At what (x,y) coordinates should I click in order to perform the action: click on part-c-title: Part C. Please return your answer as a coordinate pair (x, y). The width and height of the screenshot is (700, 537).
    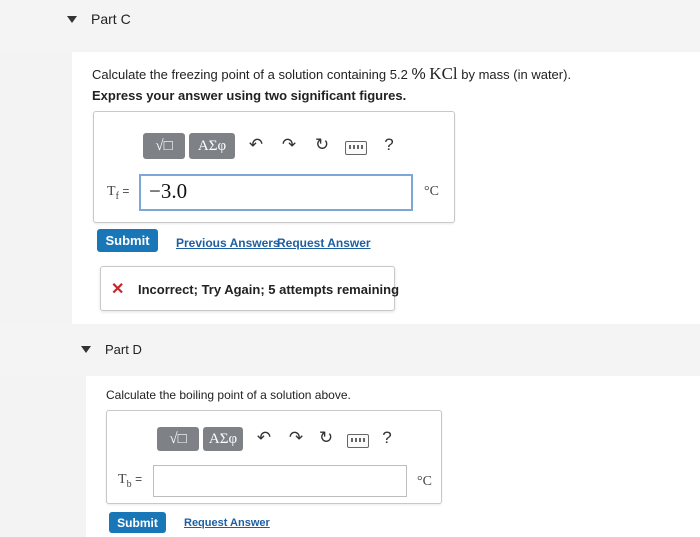
    Looking at the image, I should click on (111, 19).